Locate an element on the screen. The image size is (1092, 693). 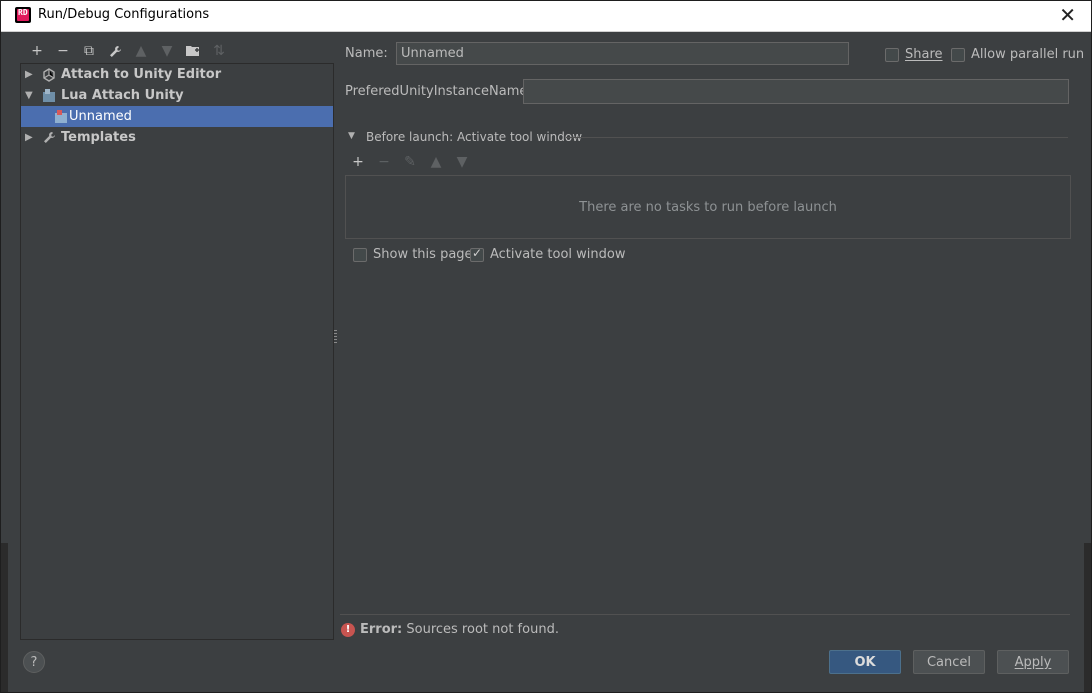
cancel-button: Cancel is located at coordinates (949, 662).